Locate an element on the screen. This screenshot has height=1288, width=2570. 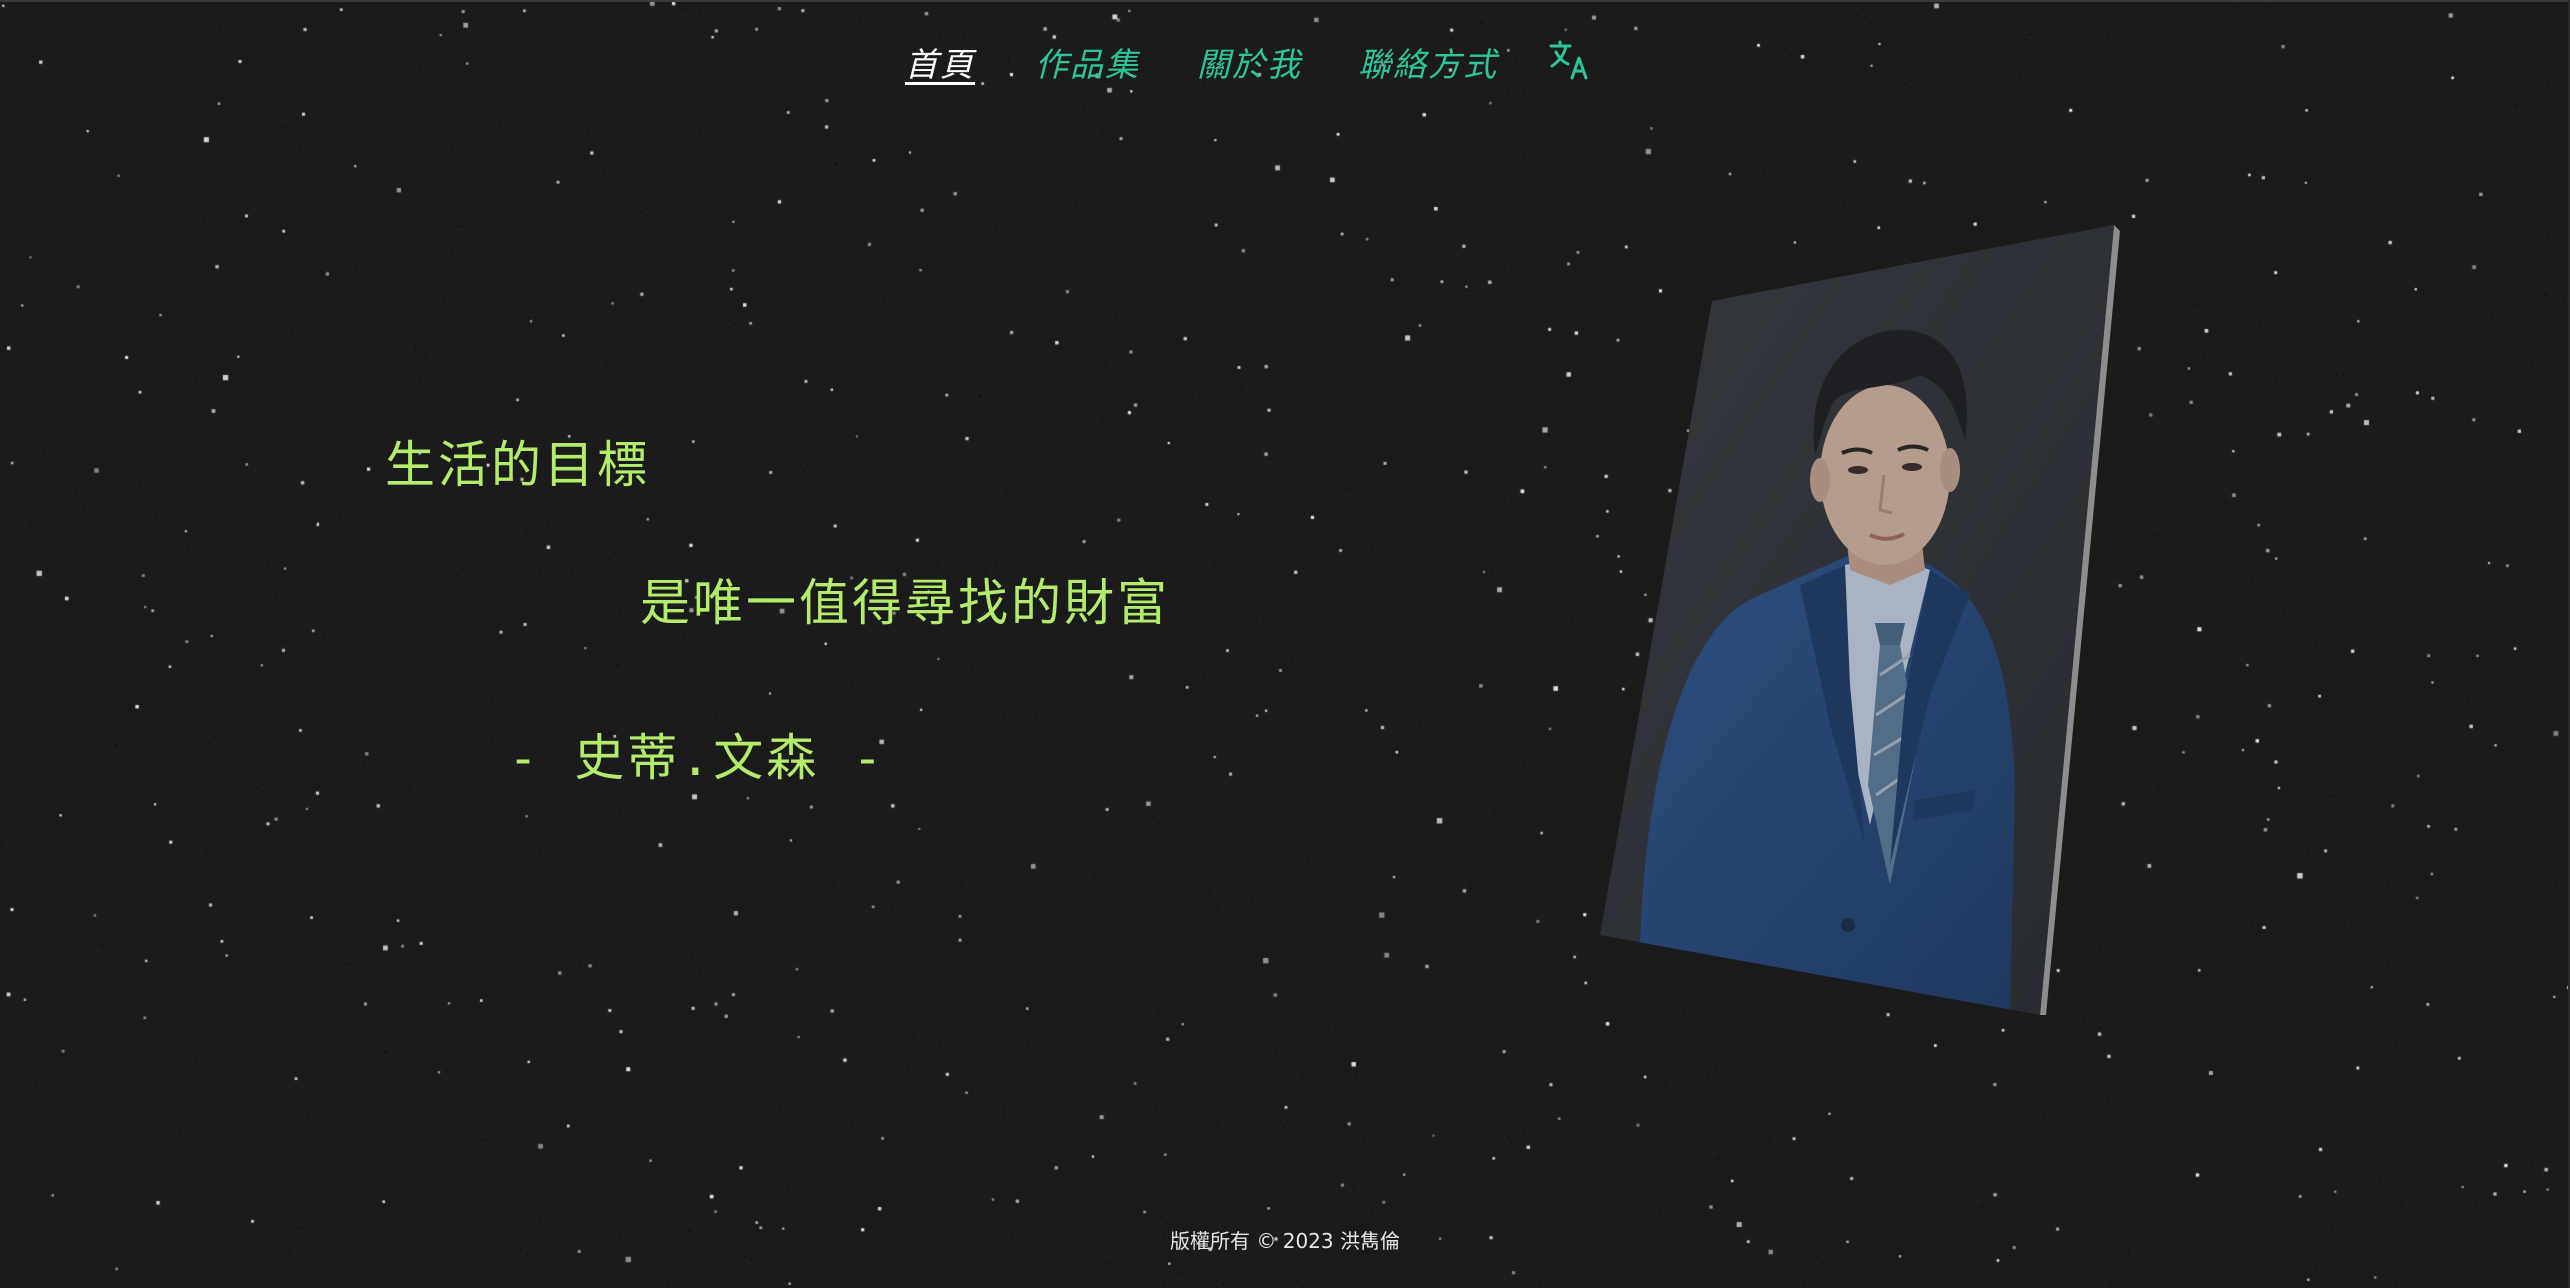
profile-photo is located at coordinates (1860, 620).